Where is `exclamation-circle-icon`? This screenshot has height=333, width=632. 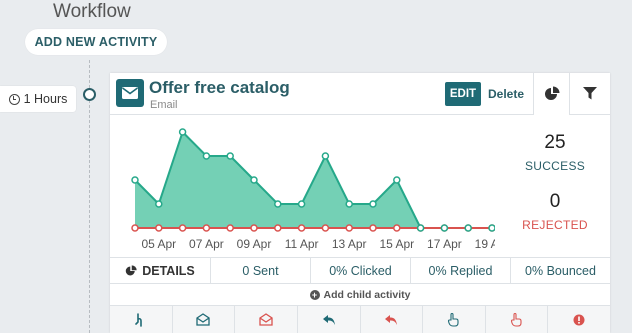
exclamation-circle-icon is located at coordinates (579, 319).